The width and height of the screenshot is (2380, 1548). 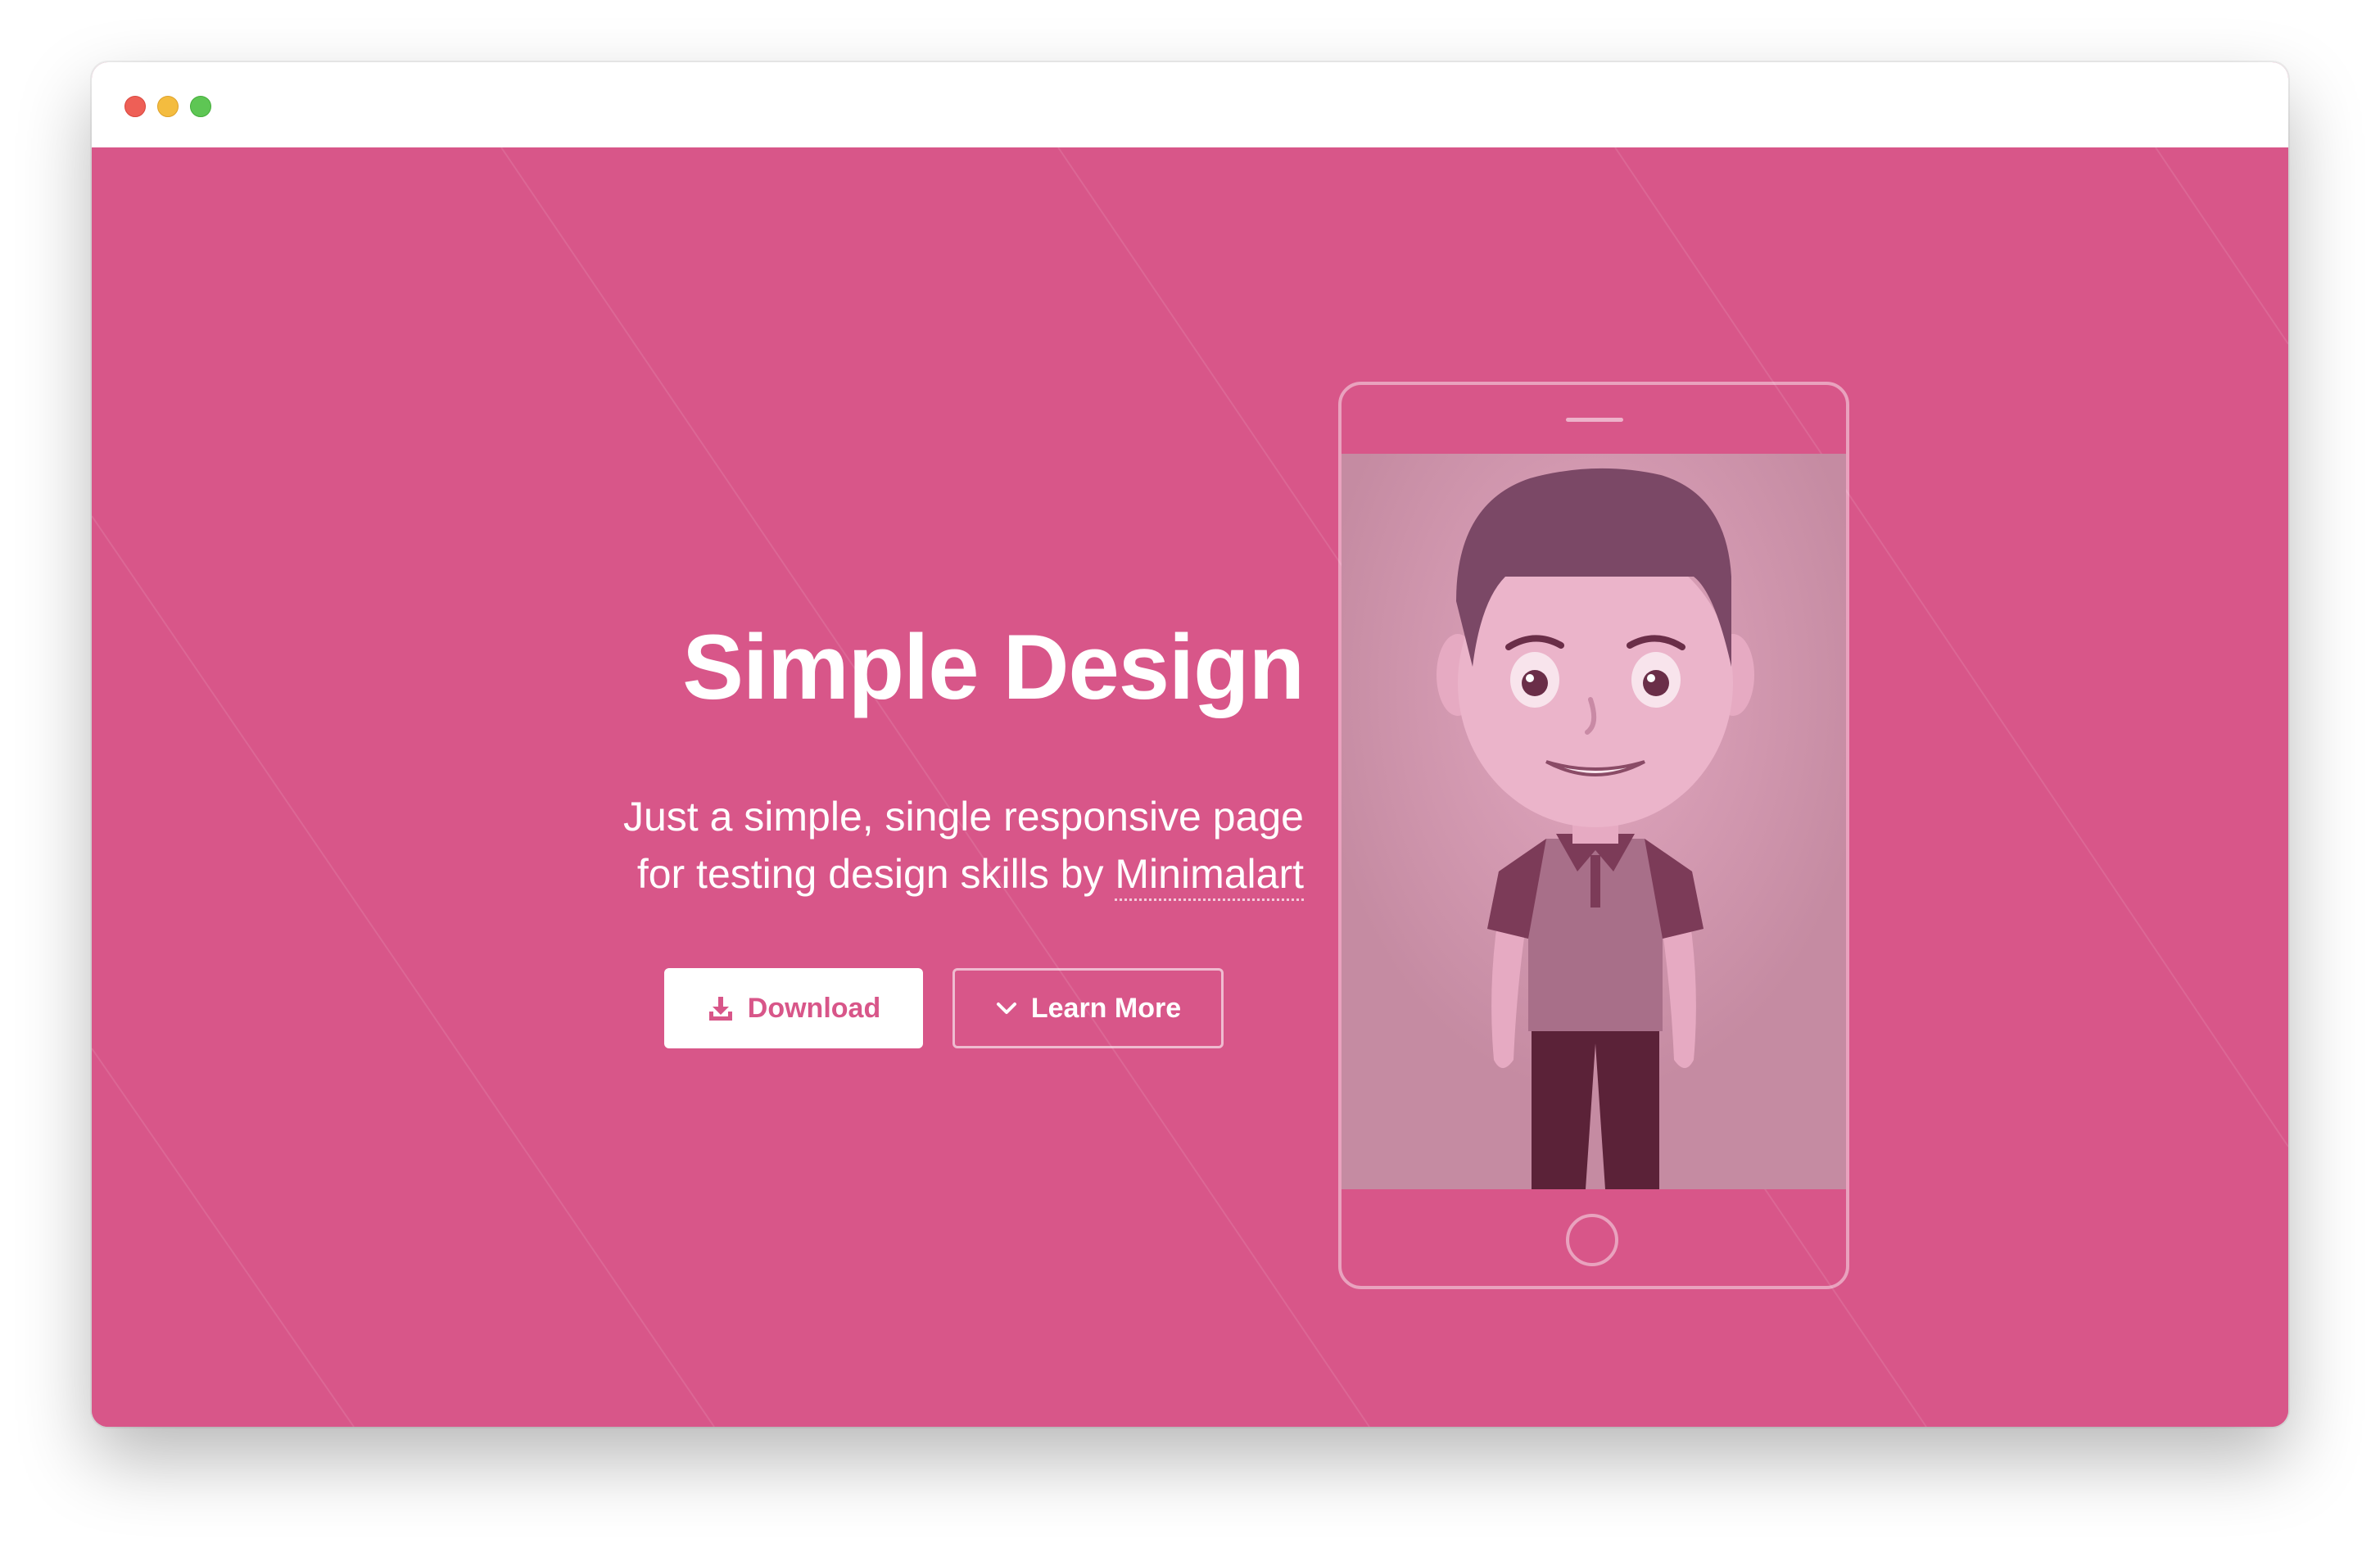 I want to click on minimize-window-button, so click(x=168, y=106).